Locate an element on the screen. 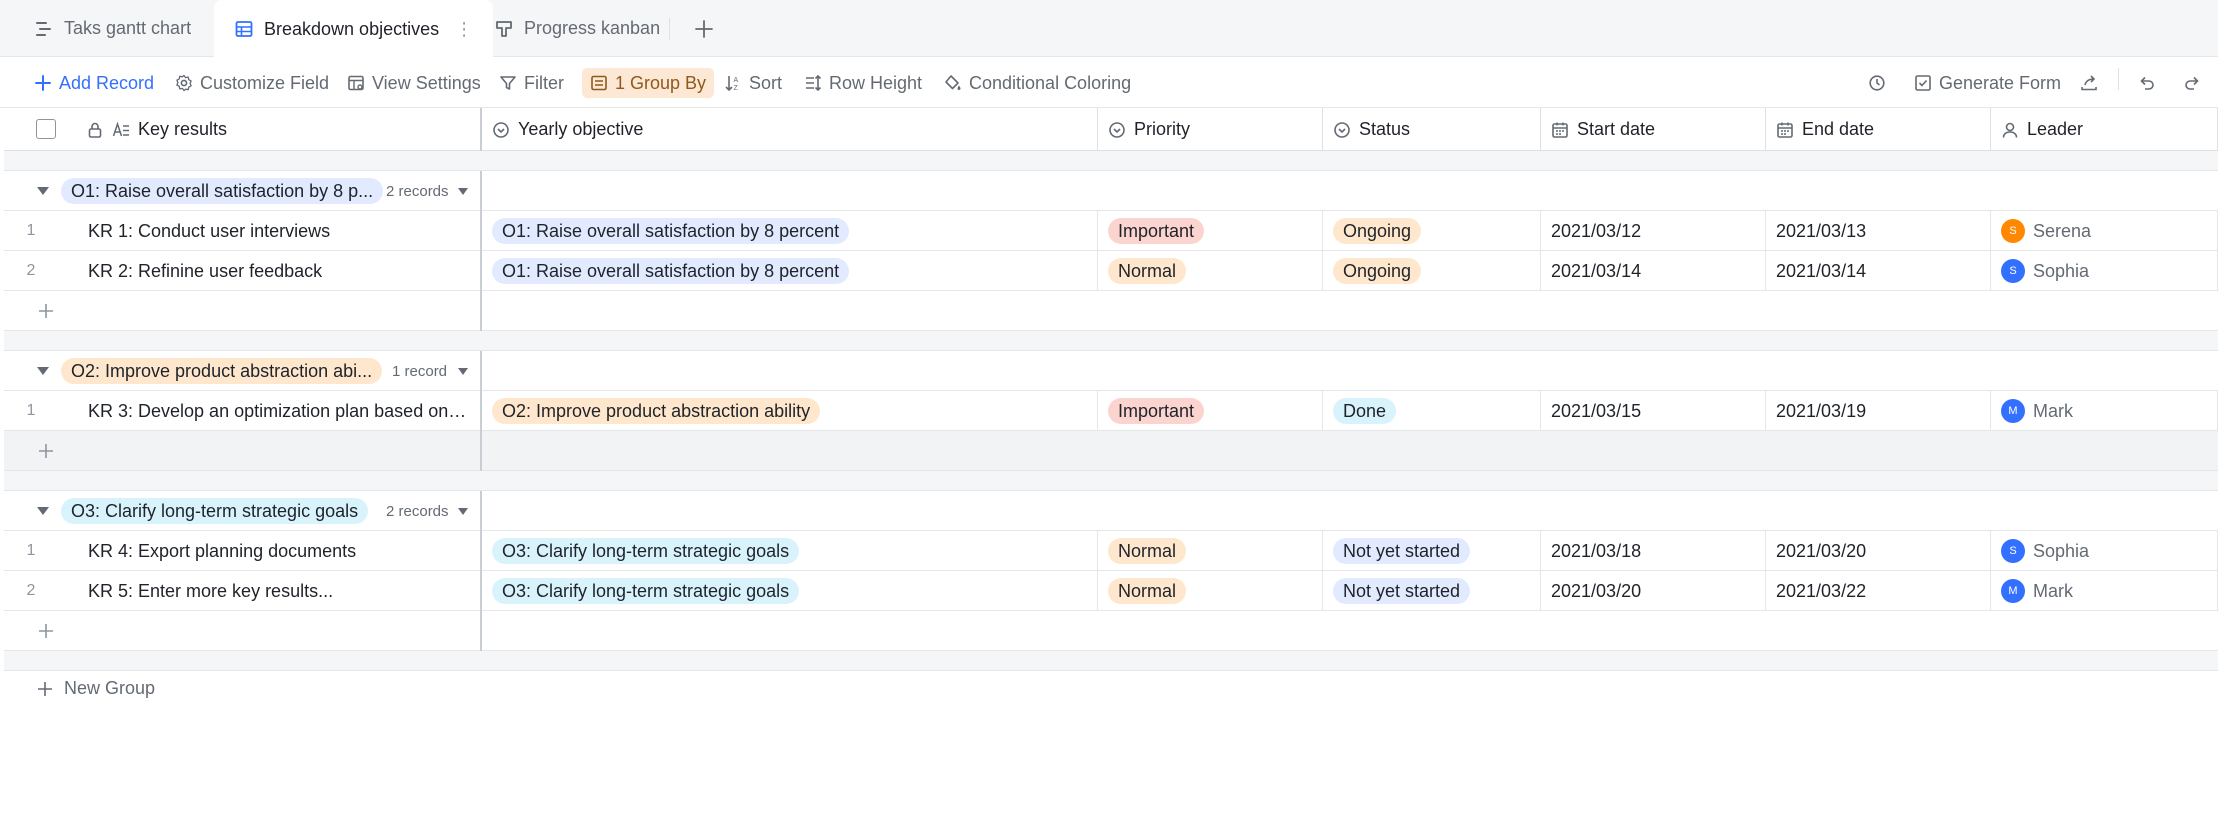 The image size is (2218, 829). grid-table-icon is located at coordinates (244, 29).